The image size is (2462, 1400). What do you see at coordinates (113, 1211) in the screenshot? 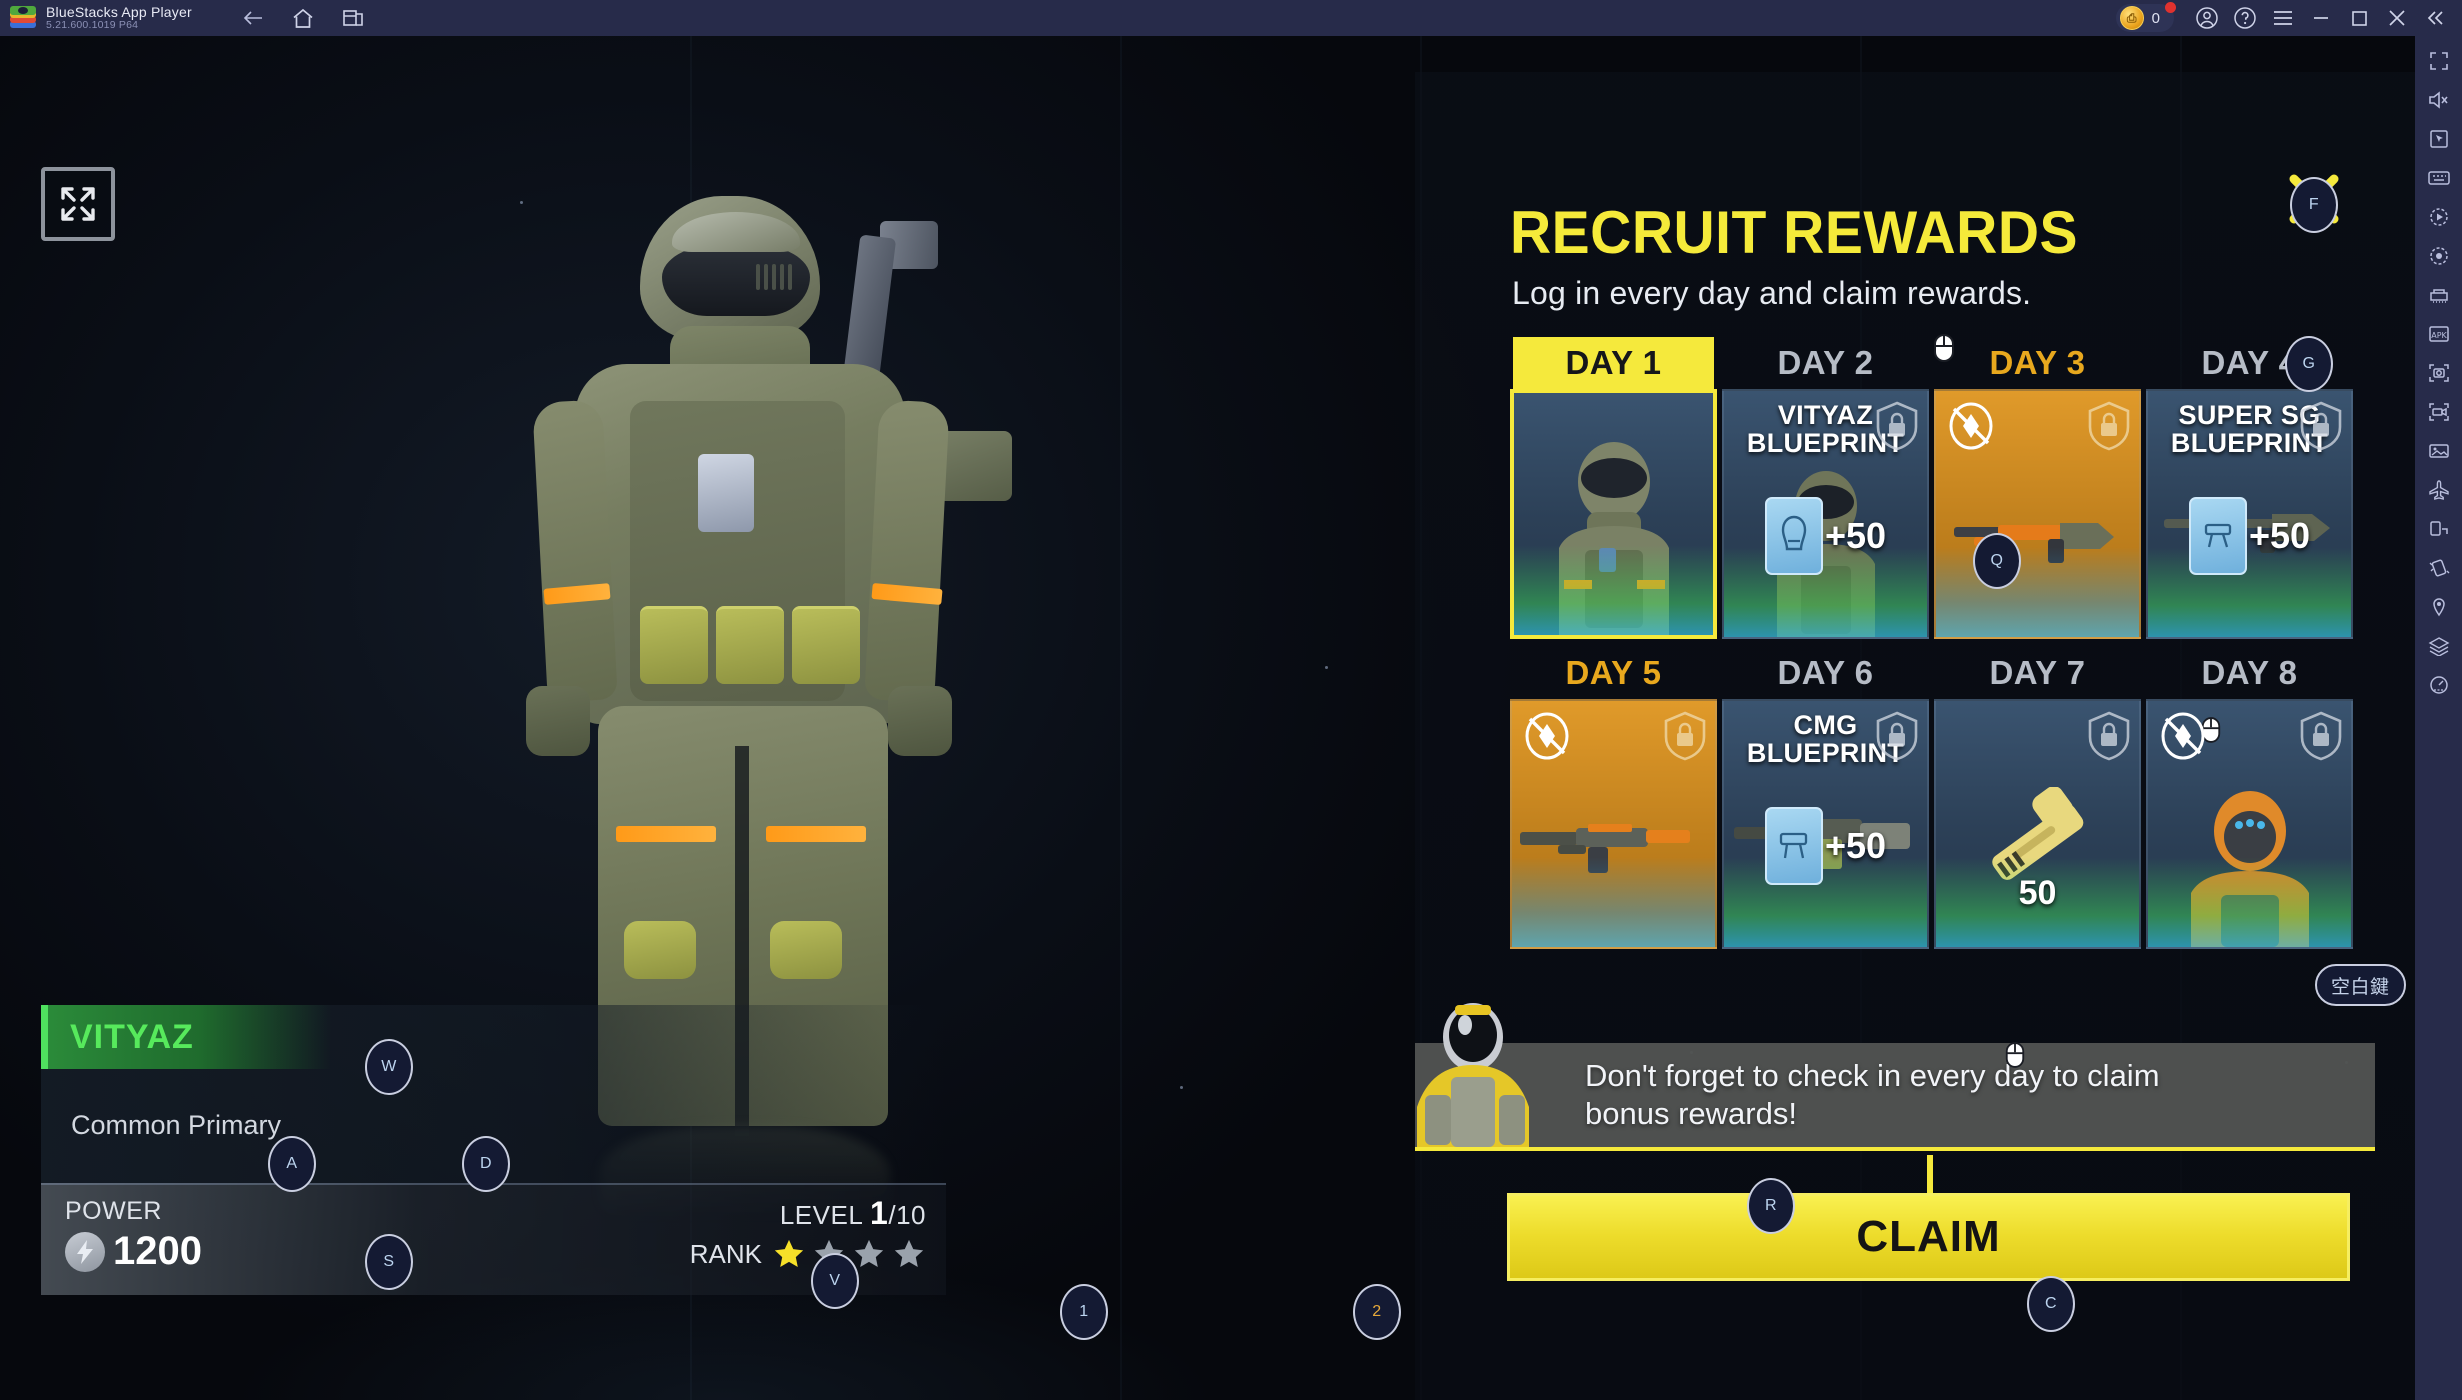
I see `power-label: POWER` at bounding box center [113, 1211].